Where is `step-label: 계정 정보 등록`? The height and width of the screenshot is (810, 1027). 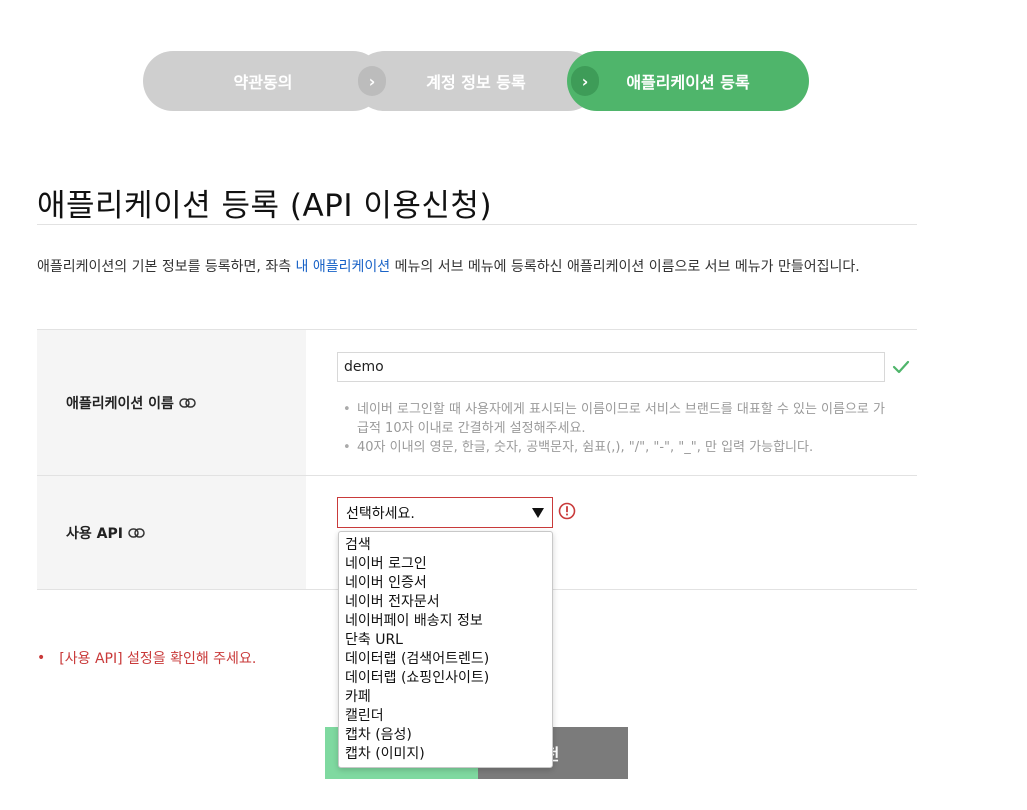
step-label: 계정 정보 등록 is located at coordinates (476, 82).